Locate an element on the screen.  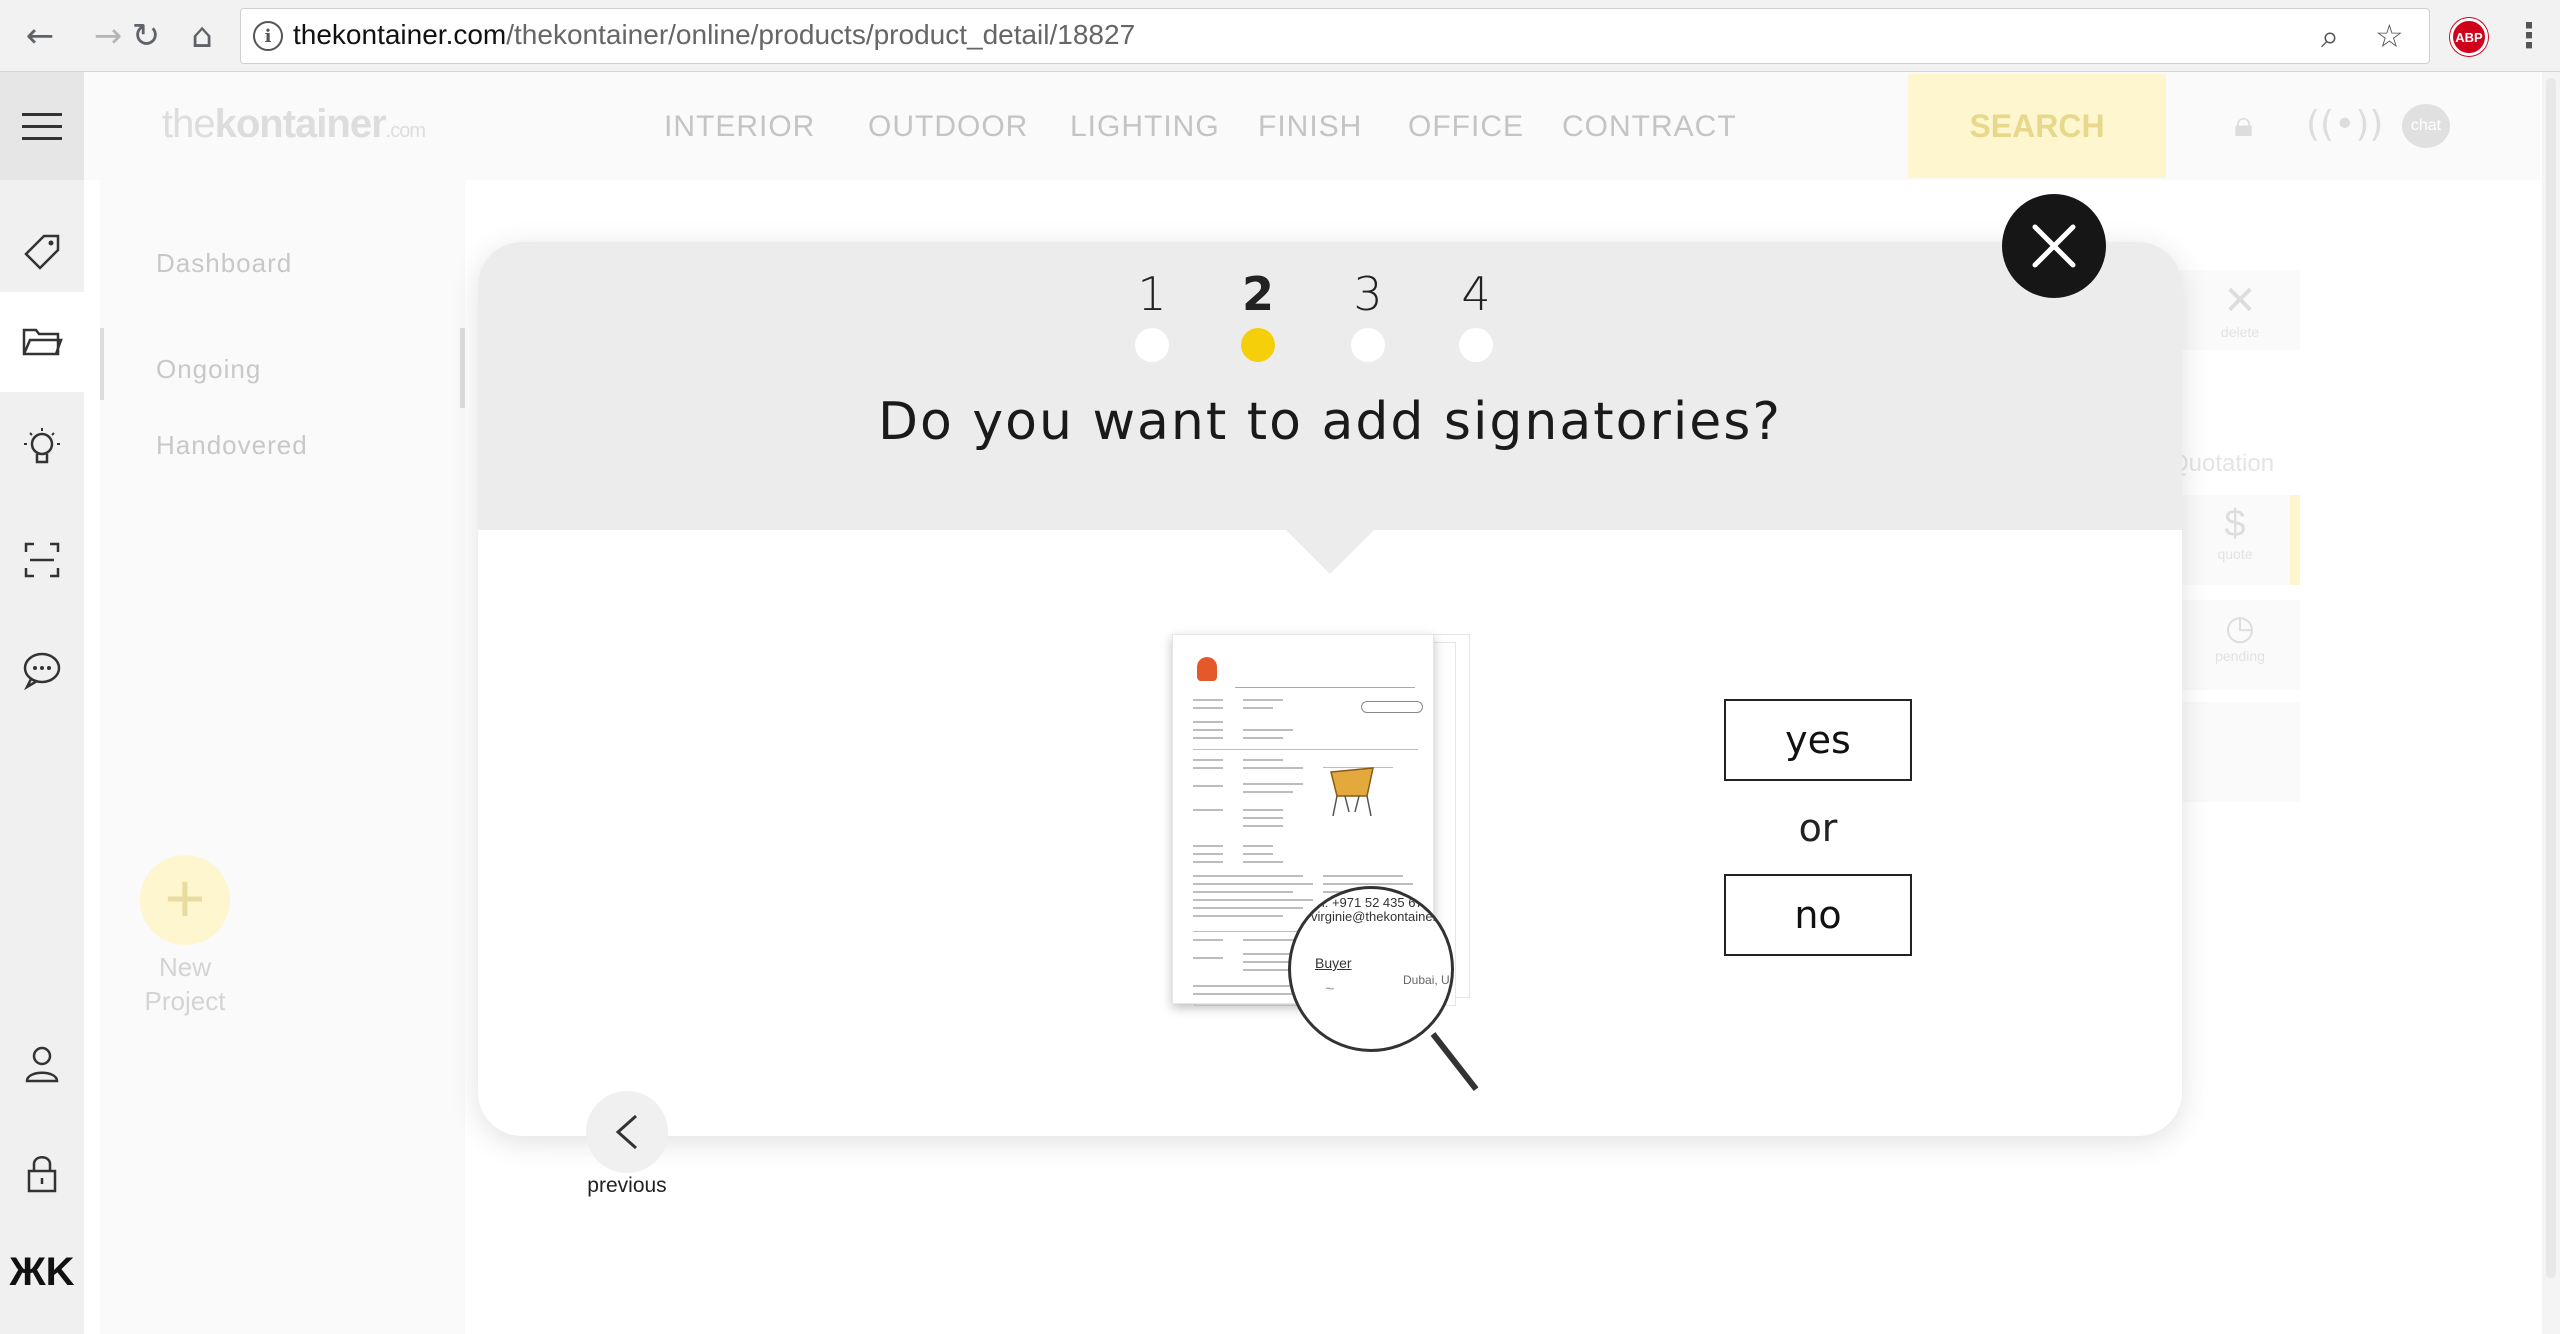
page-scrollbar is located at coordinates (2551, 703).